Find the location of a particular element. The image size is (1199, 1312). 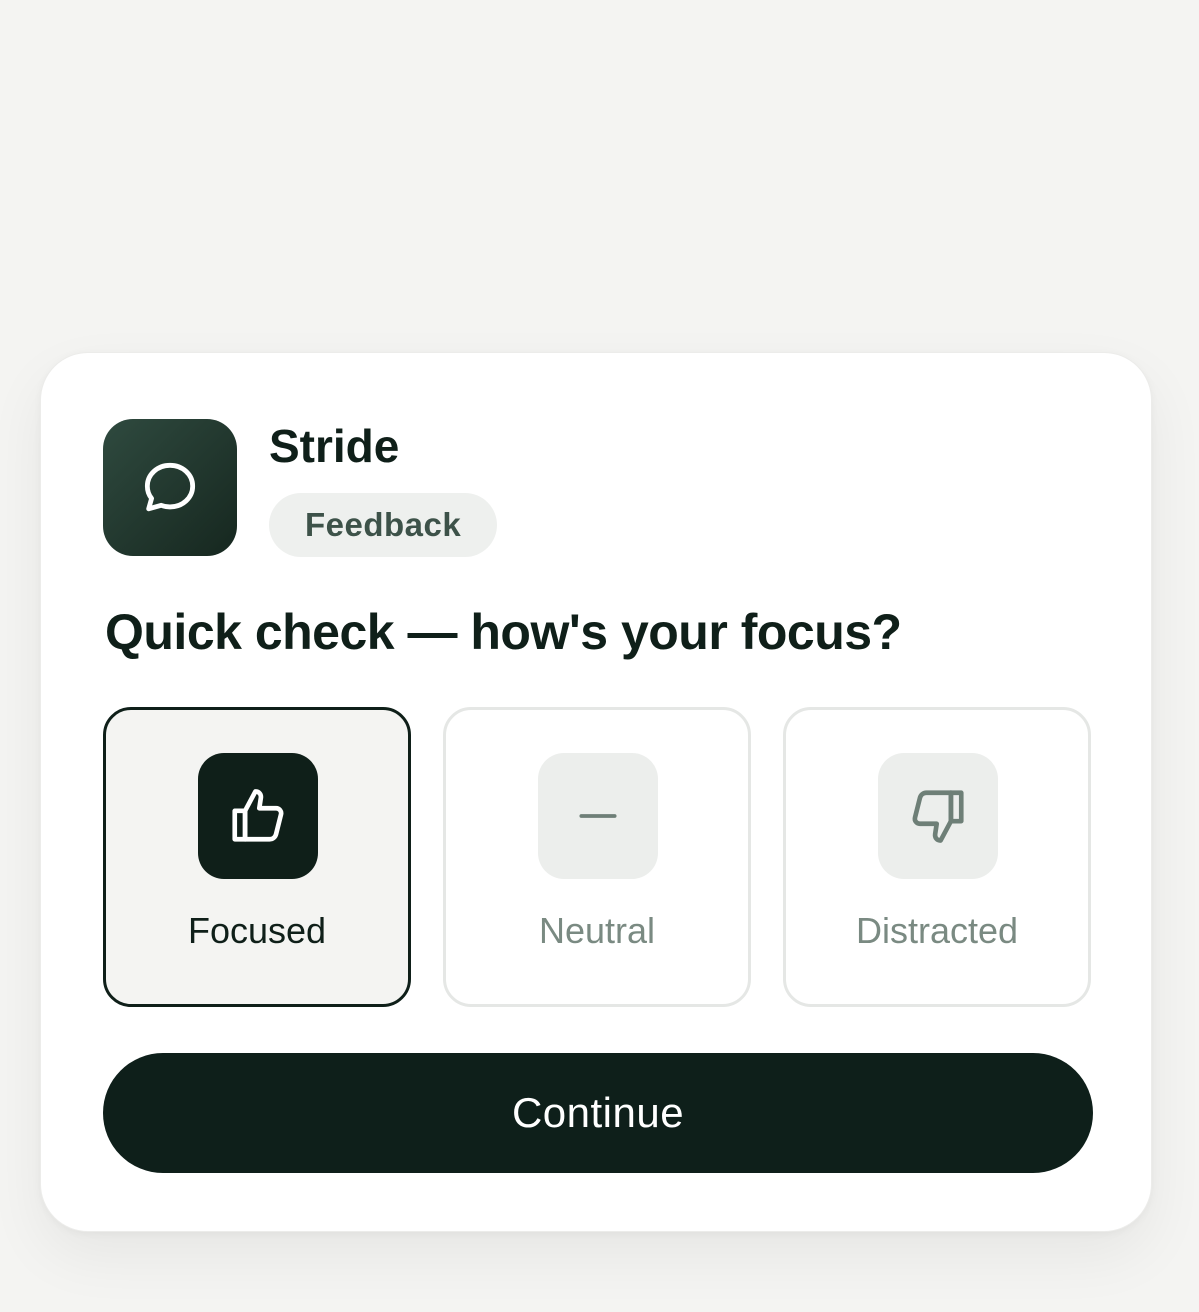

thumbs-down-icon-tile is located at coordinates (938, 816).